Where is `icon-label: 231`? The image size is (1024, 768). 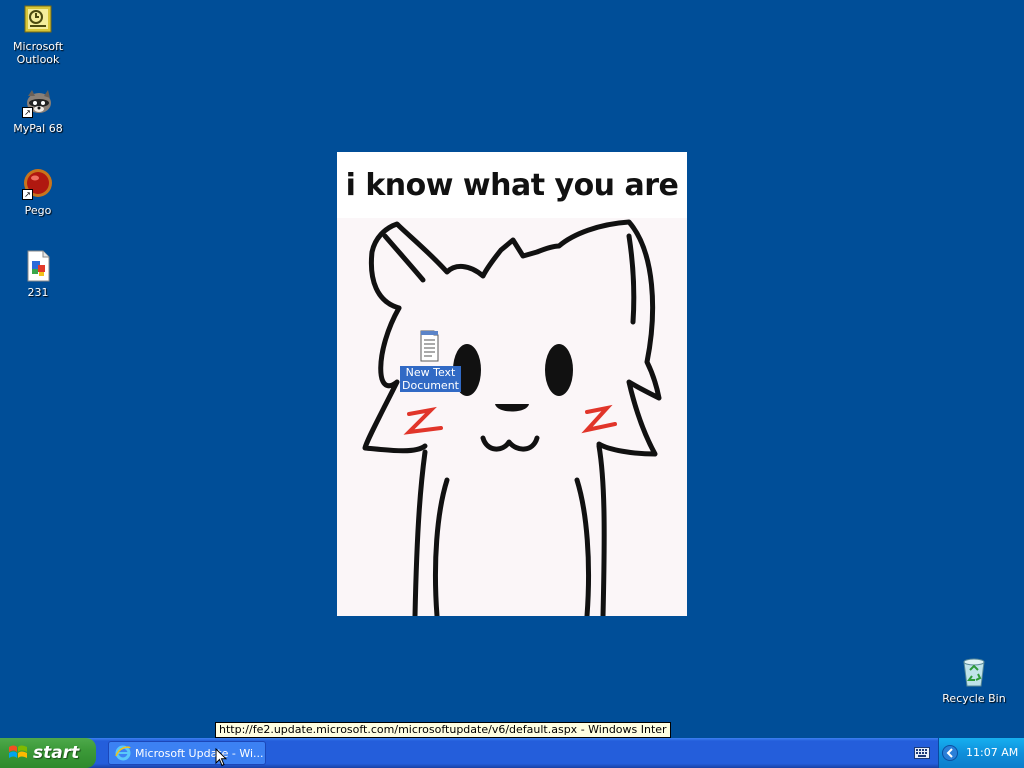
icon-label: 231 is located at coordinates (38, 292).